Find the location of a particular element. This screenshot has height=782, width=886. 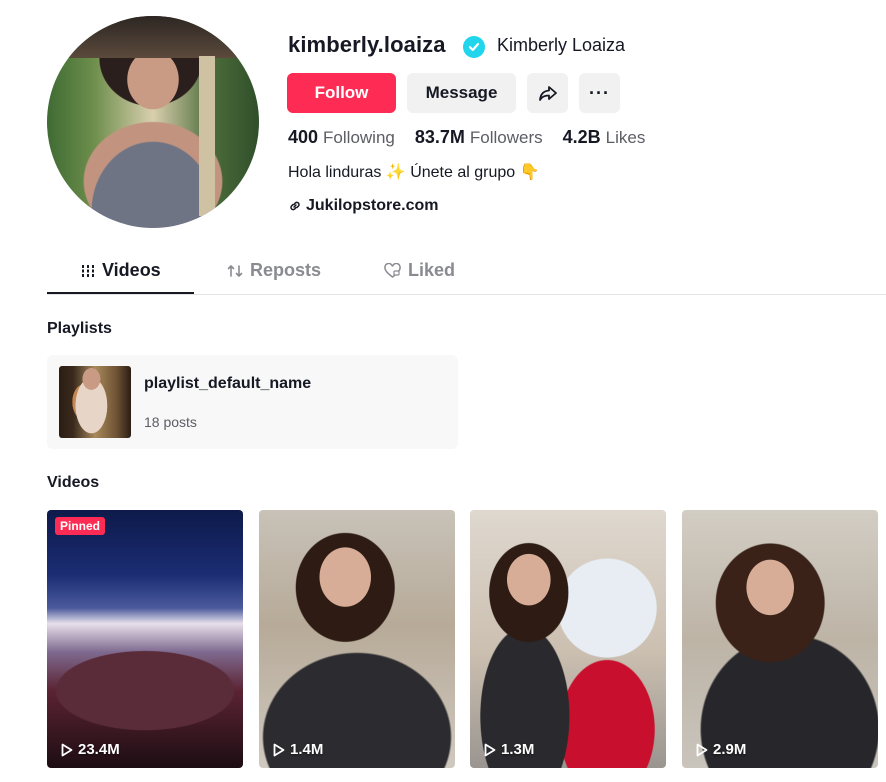

share-button is located at coordinates (547, 93).